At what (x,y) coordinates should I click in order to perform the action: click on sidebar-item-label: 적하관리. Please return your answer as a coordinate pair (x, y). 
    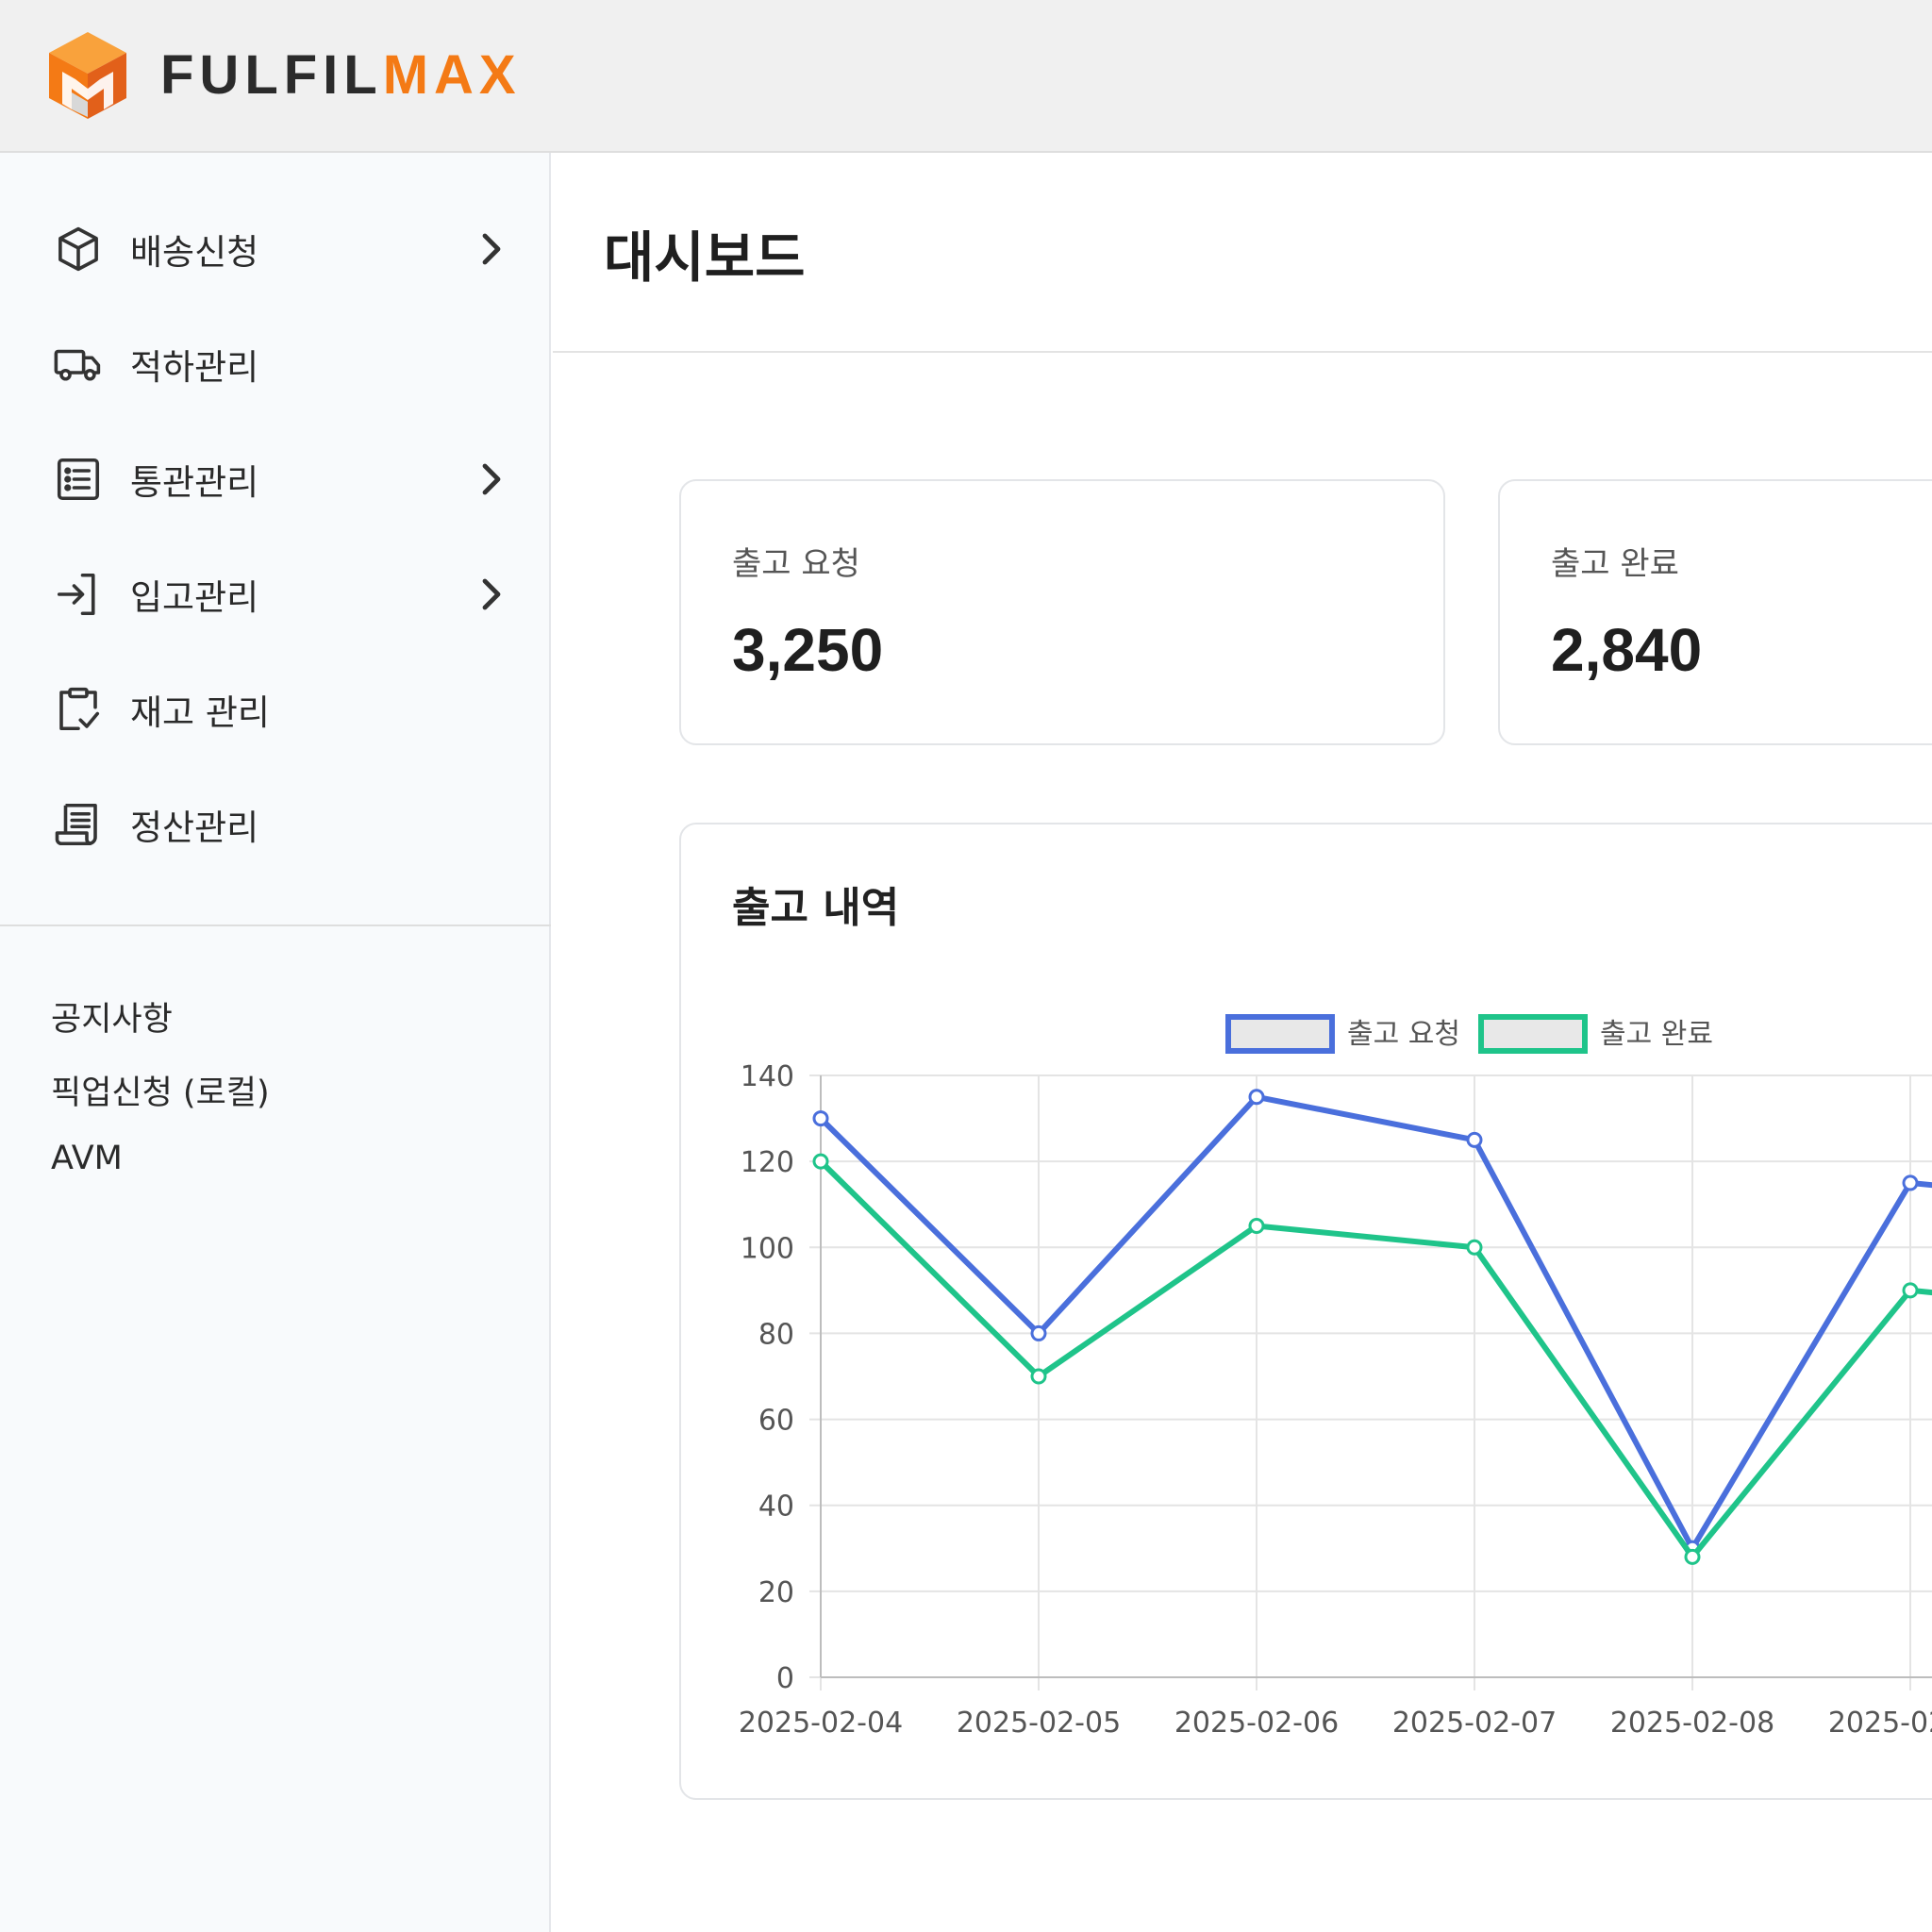
    Looking at the image, I should click on (194, 367).